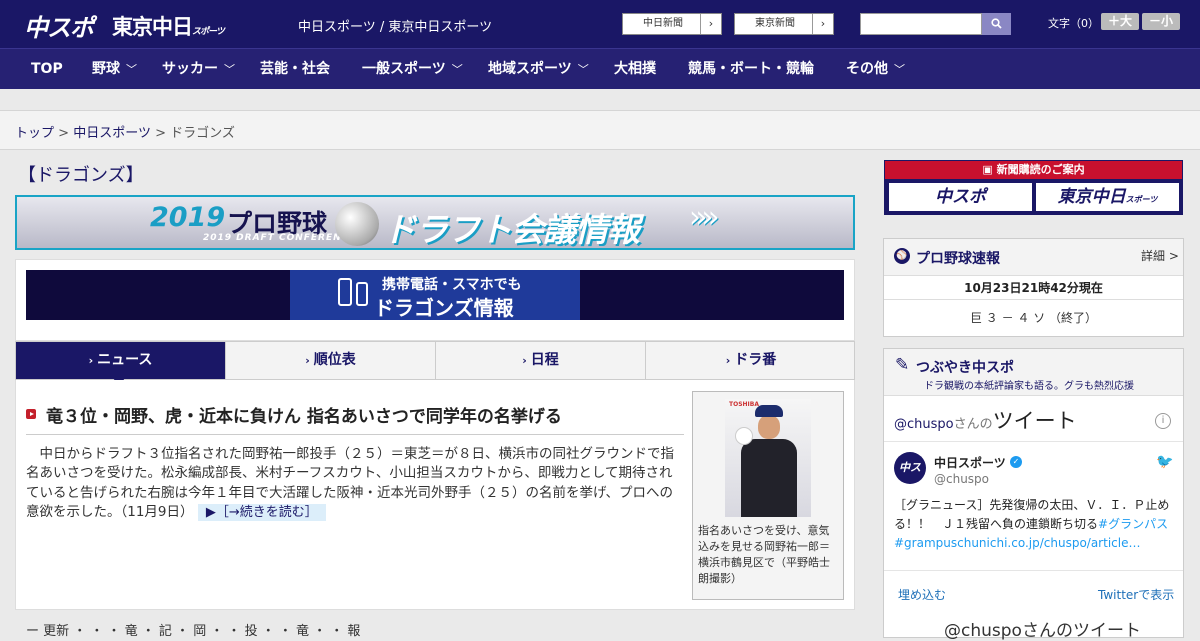  I want to click on breadcrumb-section-link: 中日スポーツ, so click(112, 133).